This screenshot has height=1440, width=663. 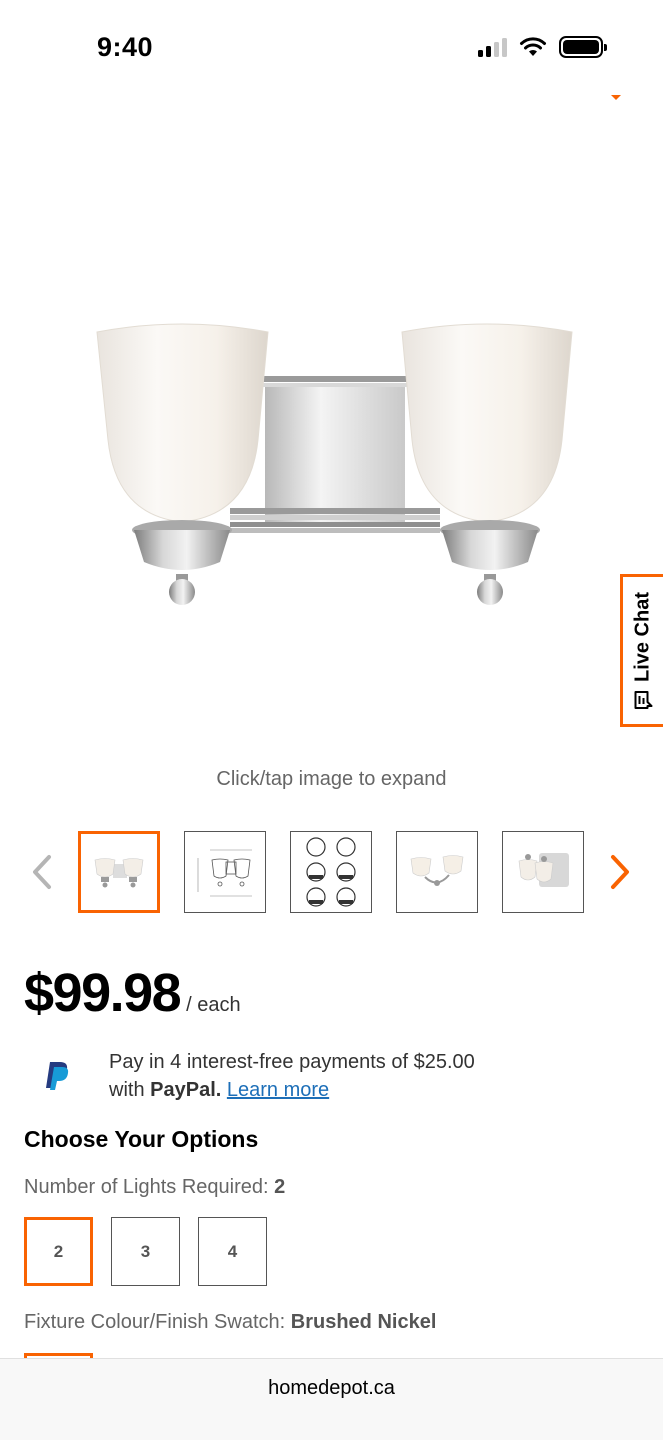 I want to click on menu-caret-icon, so click(x=616, y=97).